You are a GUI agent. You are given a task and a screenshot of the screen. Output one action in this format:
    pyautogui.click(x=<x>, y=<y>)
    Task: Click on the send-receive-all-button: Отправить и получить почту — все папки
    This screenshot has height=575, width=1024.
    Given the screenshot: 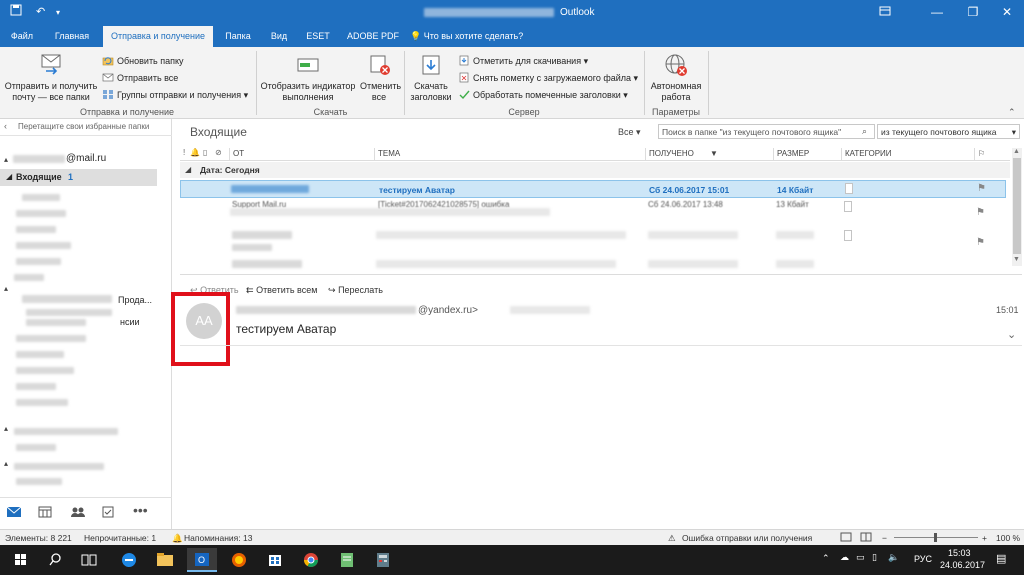 What is the action you would take?
    pyautogui.click(x=51, y=77)
    